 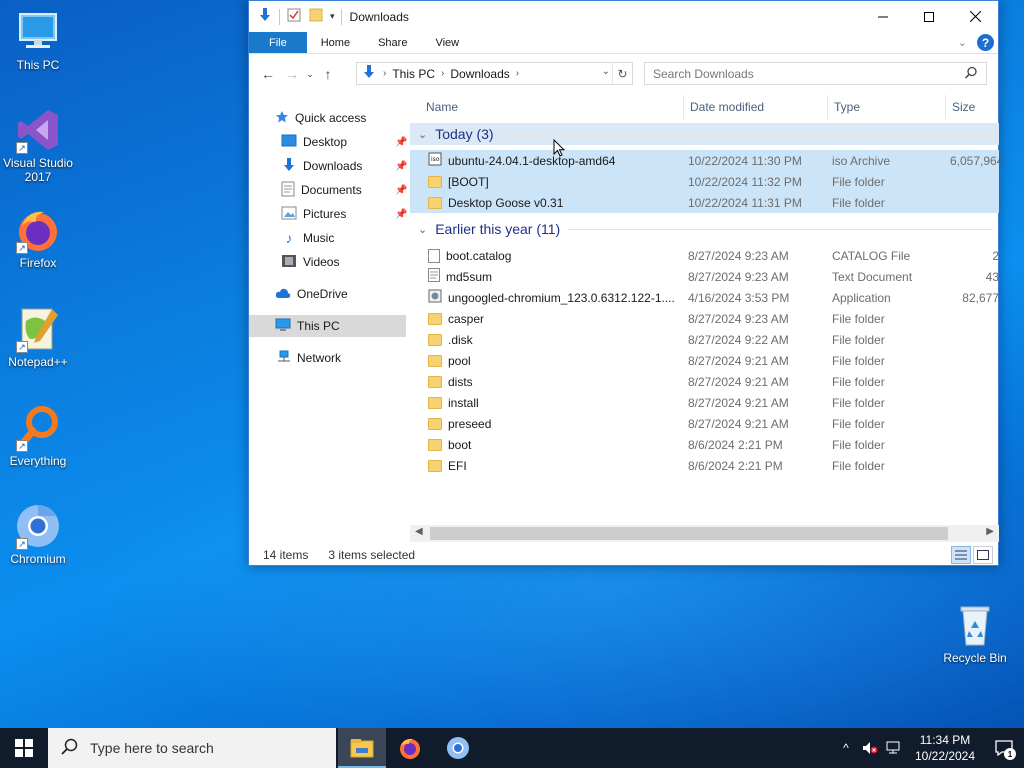 I want to click on table-row: pool 8/27/2024 9:21 AM File folder, so click(x=704, y=360).